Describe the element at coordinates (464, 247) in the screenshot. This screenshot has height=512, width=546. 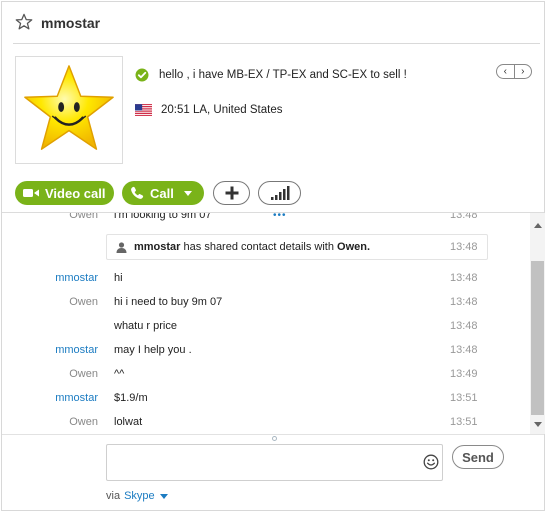
I see `system-event-time: 13:48` at that location.